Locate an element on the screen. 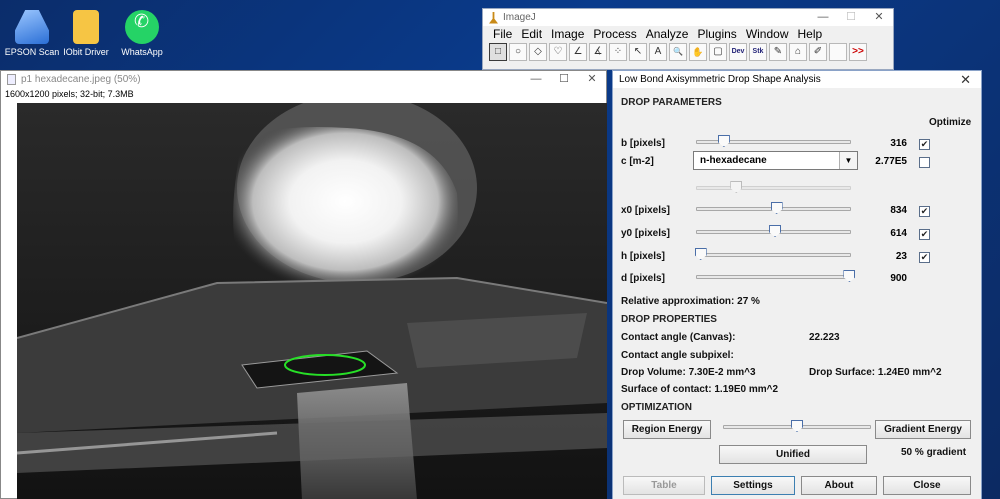 The width and height of the screenshot is (1000, 499). menu-help: Help is located at coordinates (810, 34).